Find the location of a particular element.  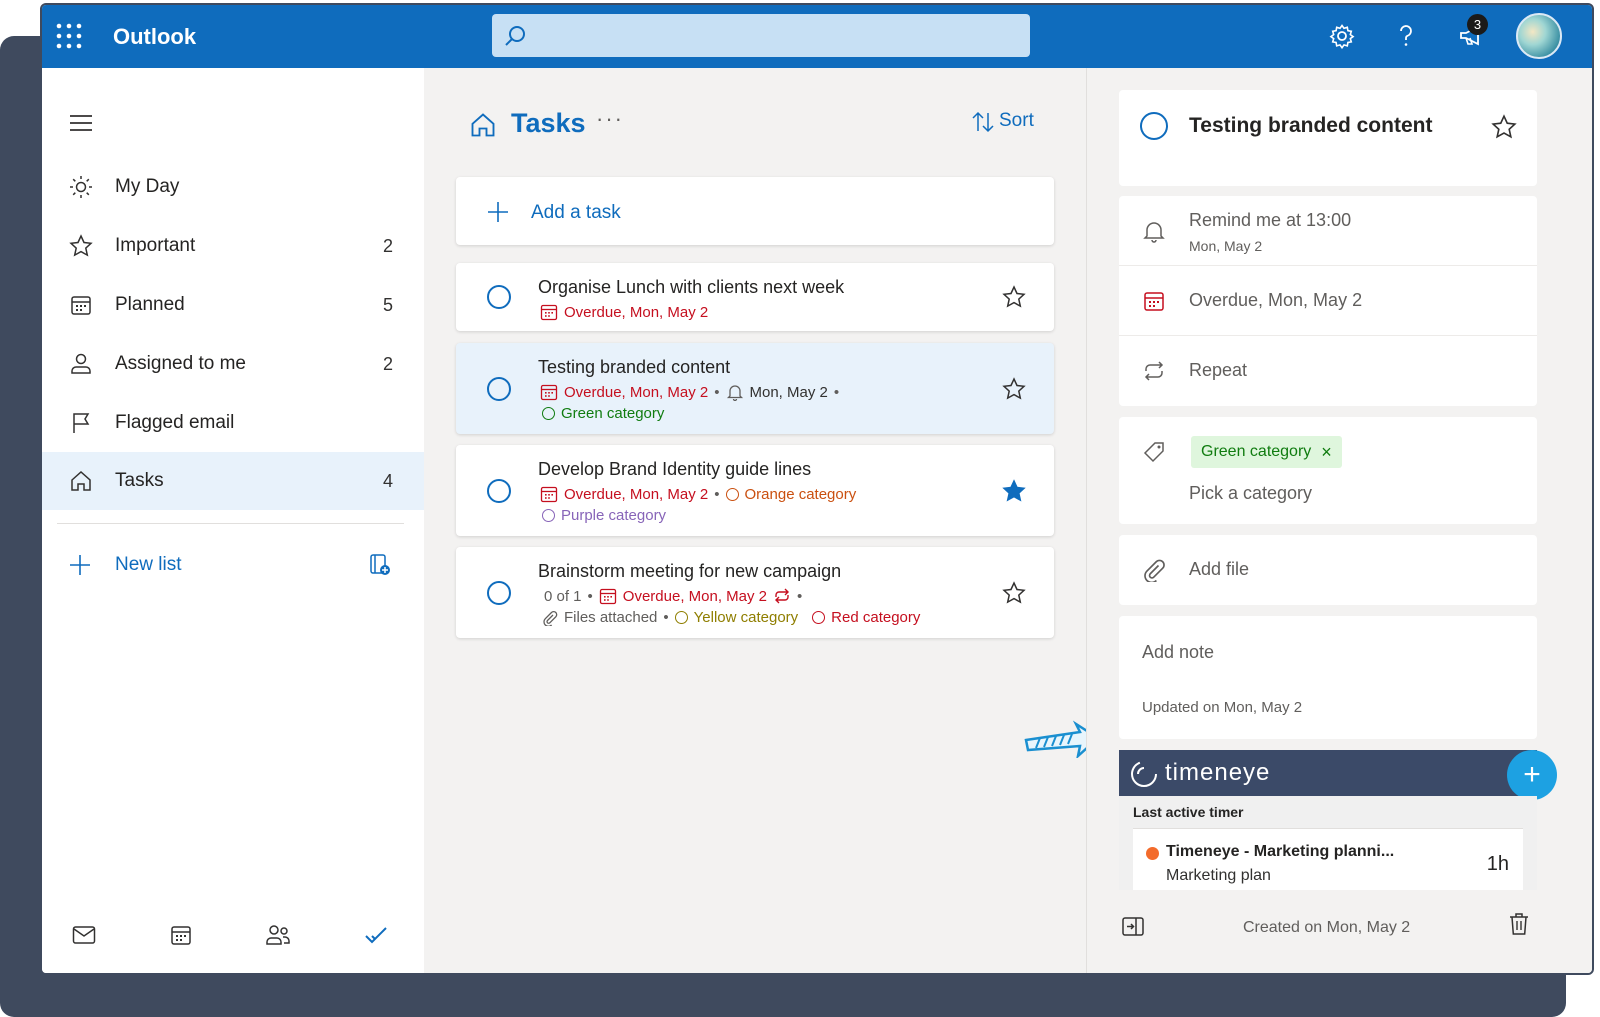

sidebar-item-label: Tasks is located at coordinates (139, 480).